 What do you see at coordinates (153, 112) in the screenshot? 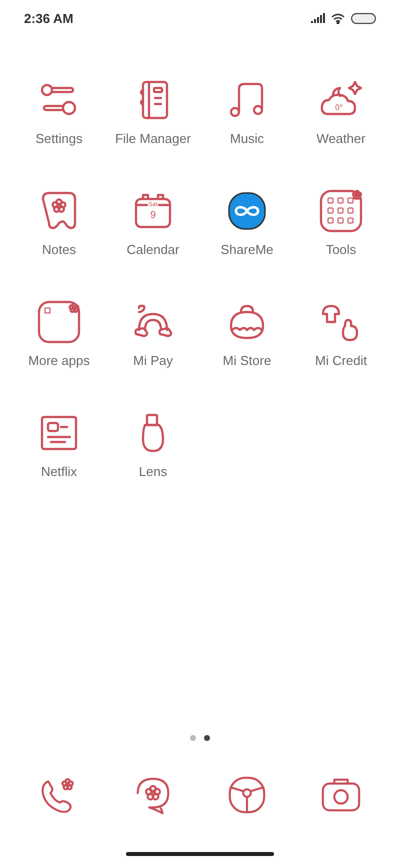
I see `app-shortcut: File Manager` at bounding box center [153, 112].